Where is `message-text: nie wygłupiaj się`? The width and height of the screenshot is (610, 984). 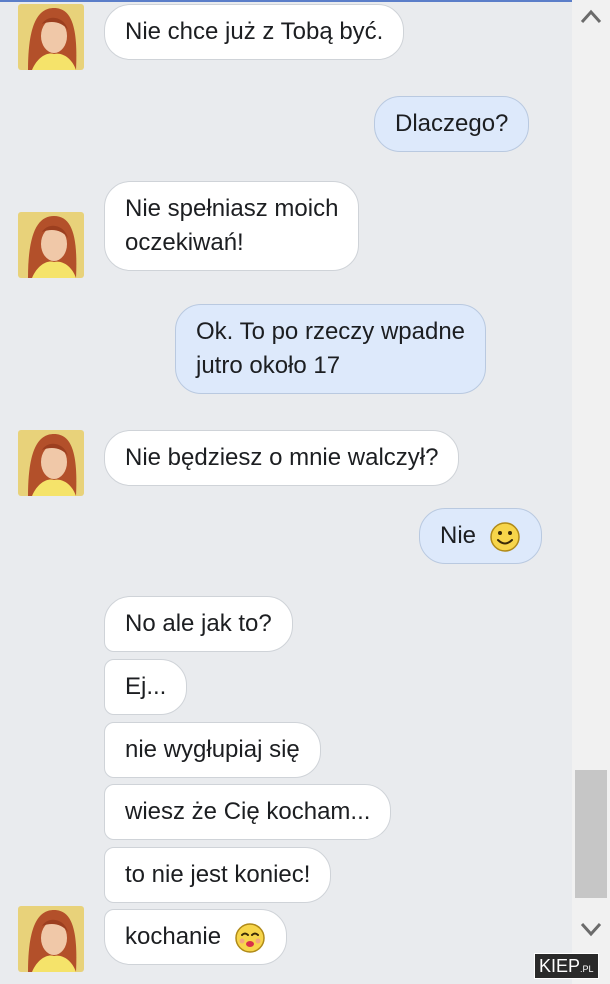 message-text: nie wygłupiaj się is located at coordinates (212, 749).